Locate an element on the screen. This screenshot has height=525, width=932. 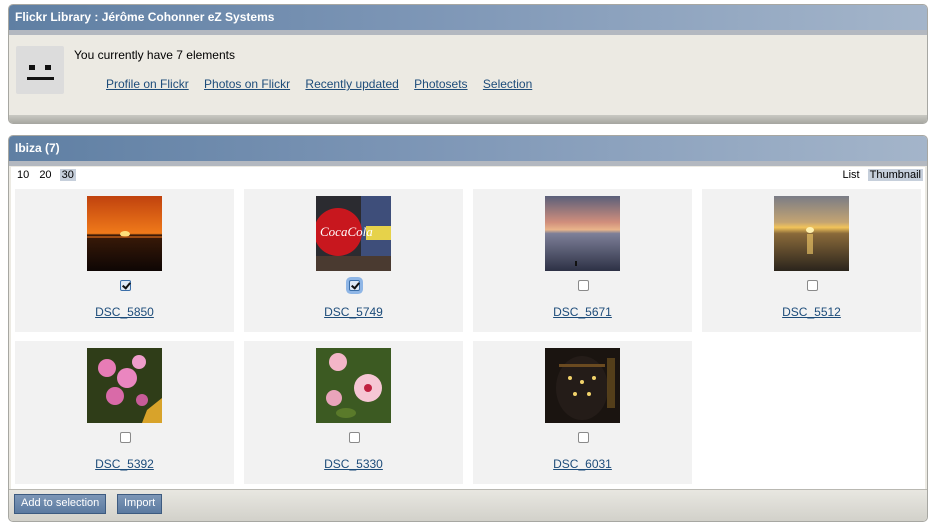
view-mode-thumbnail: Thumbnail is located at coordinates (895, 175).